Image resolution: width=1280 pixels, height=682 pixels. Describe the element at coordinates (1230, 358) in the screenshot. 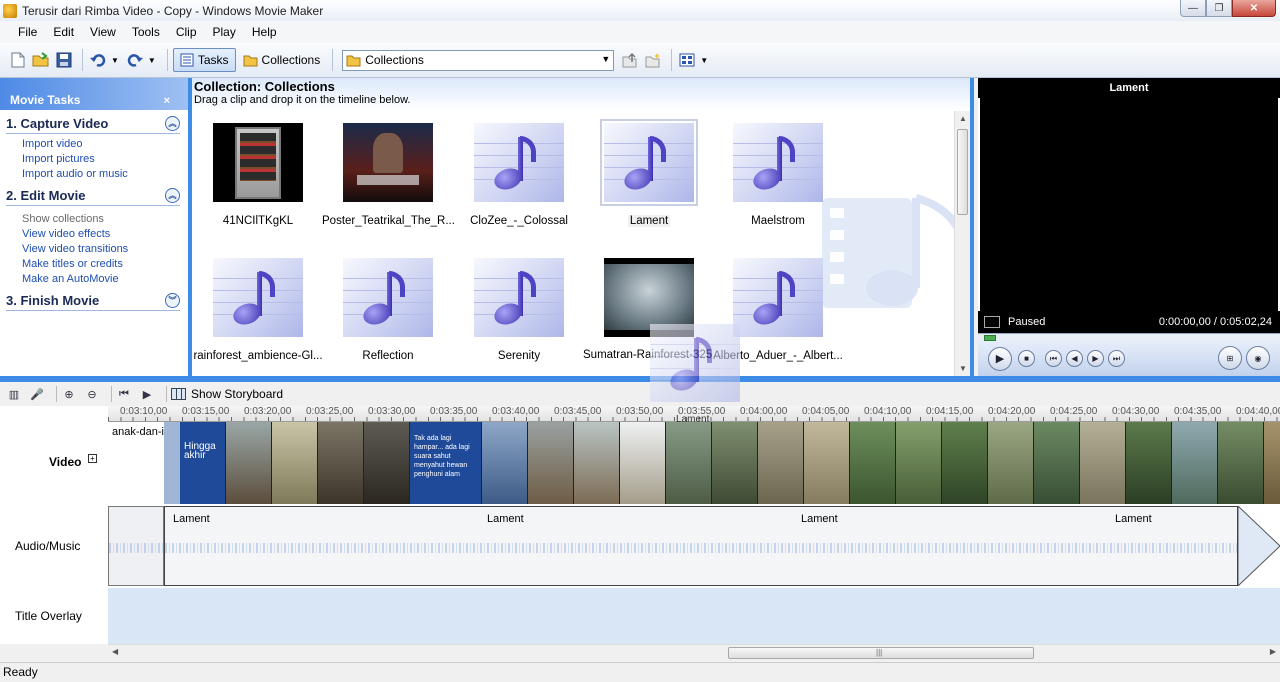

I see `split-clip-button: ⊞` at that location.